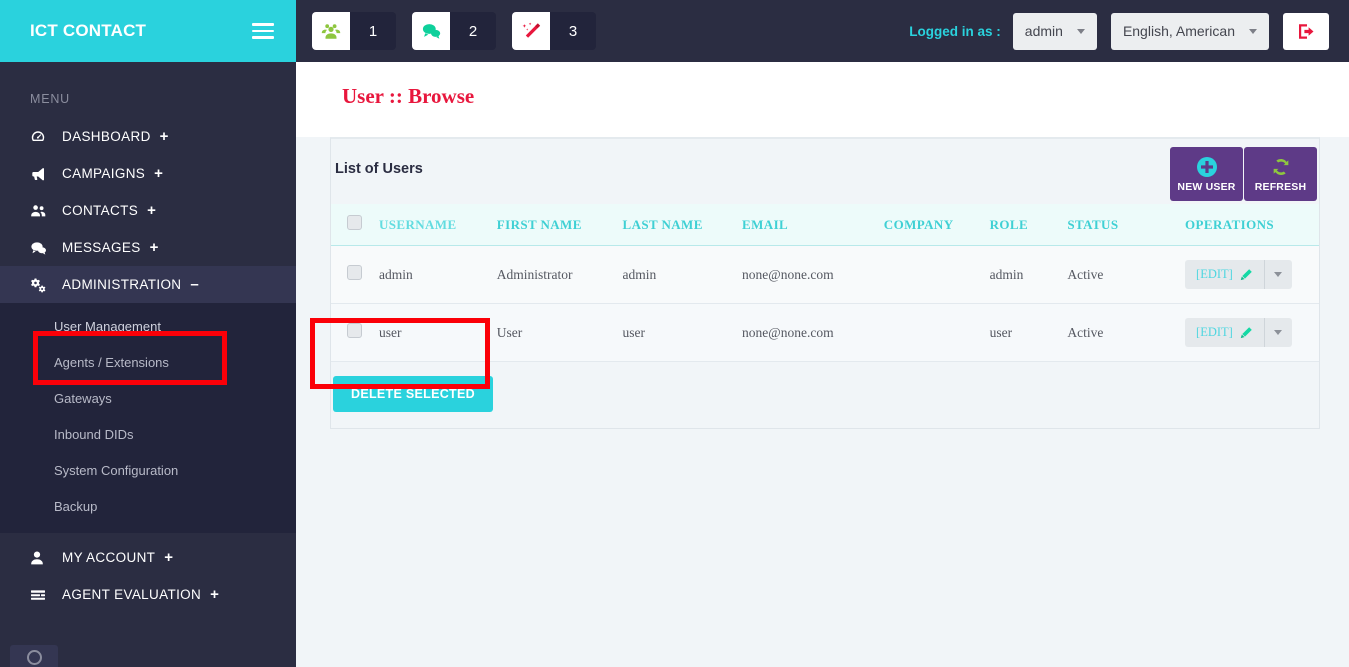 The height and width of the screenshot is (667, 1349). Describe the element at coordinates (148, 594) in the screenshot. I see `sidebar-item-agent-evaluation: AGENT EVALUATION +` at that location.